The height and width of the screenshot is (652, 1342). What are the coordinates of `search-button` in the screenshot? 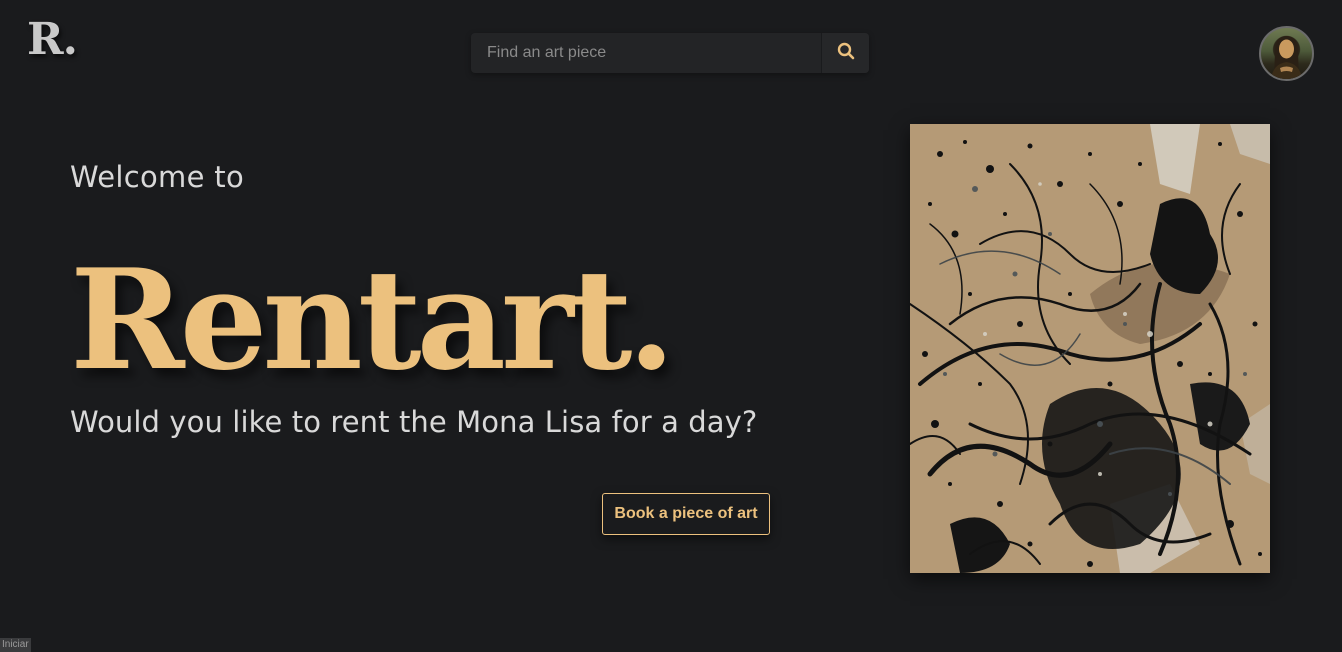 It's located at (845, 53).